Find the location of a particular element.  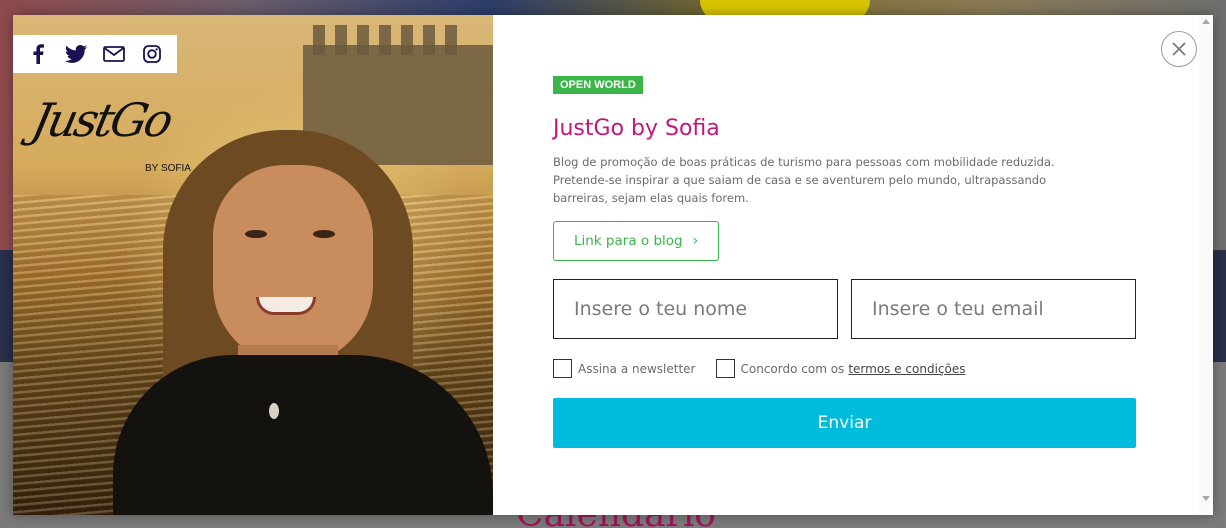

photo-eye-right is located at coordinates (324, 234).